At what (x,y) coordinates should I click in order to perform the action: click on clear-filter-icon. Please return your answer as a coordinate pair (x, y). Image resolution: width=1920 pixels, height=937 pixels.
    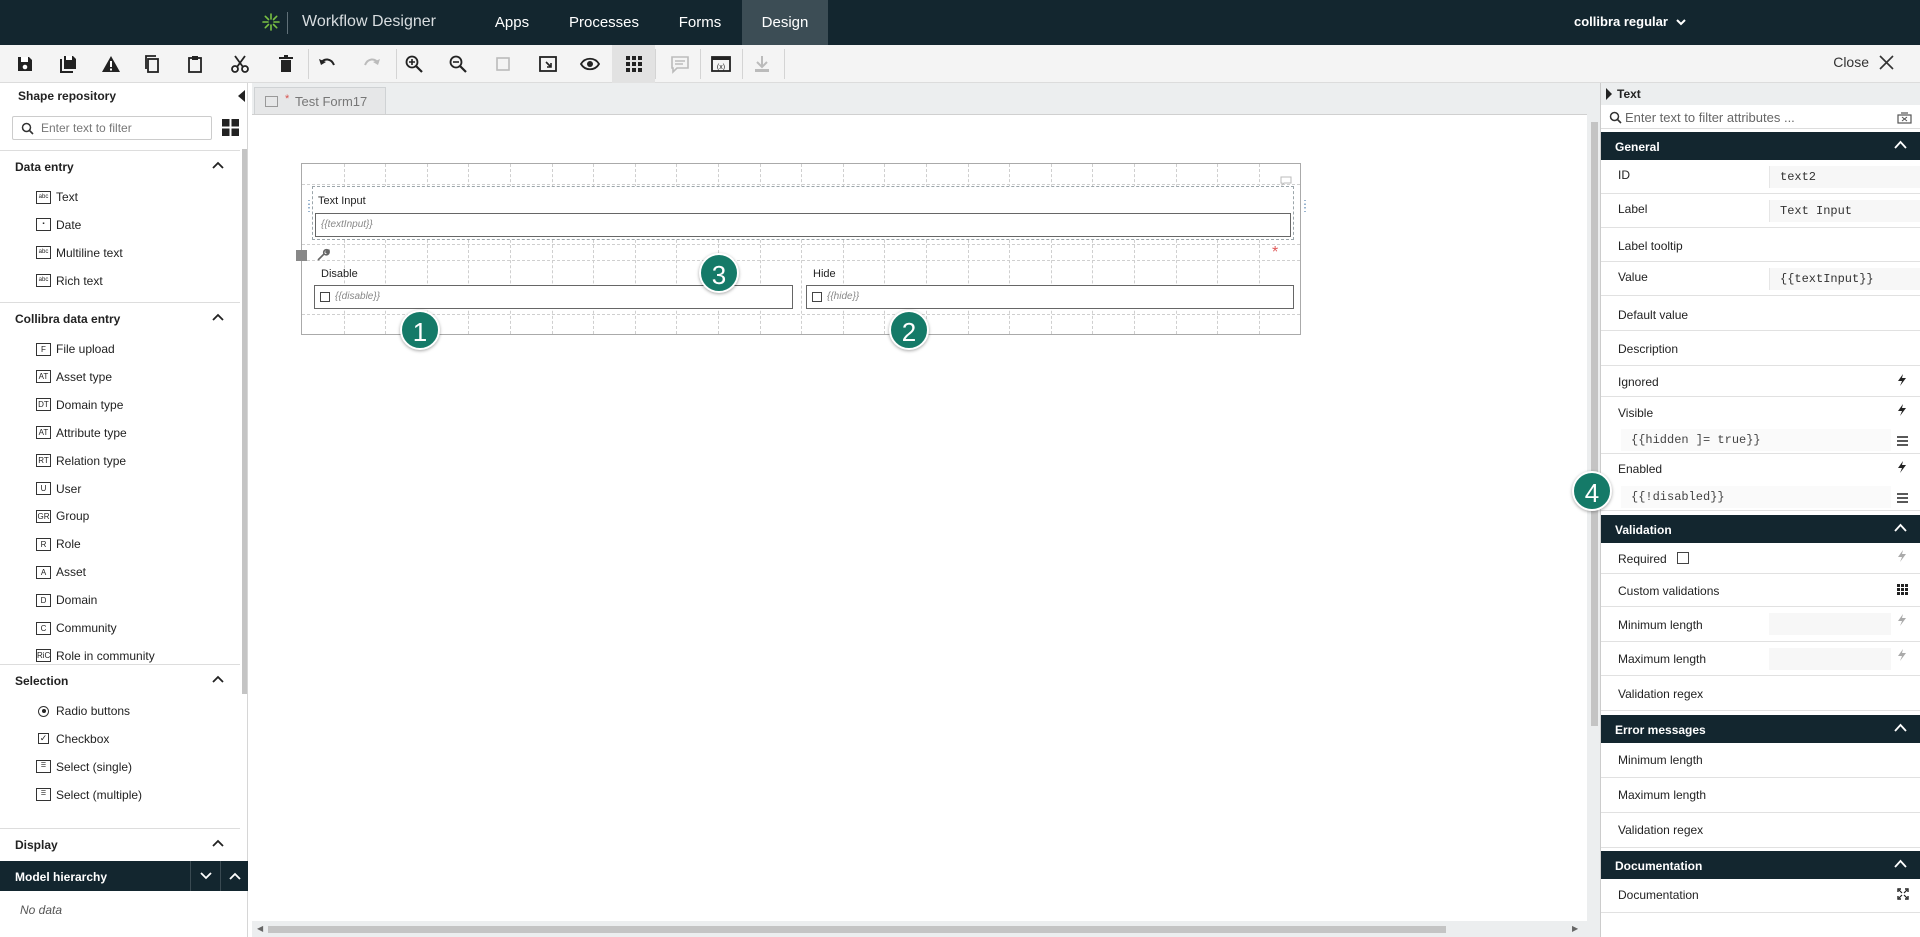
    Looking at the image, I should click on (1904, 118).